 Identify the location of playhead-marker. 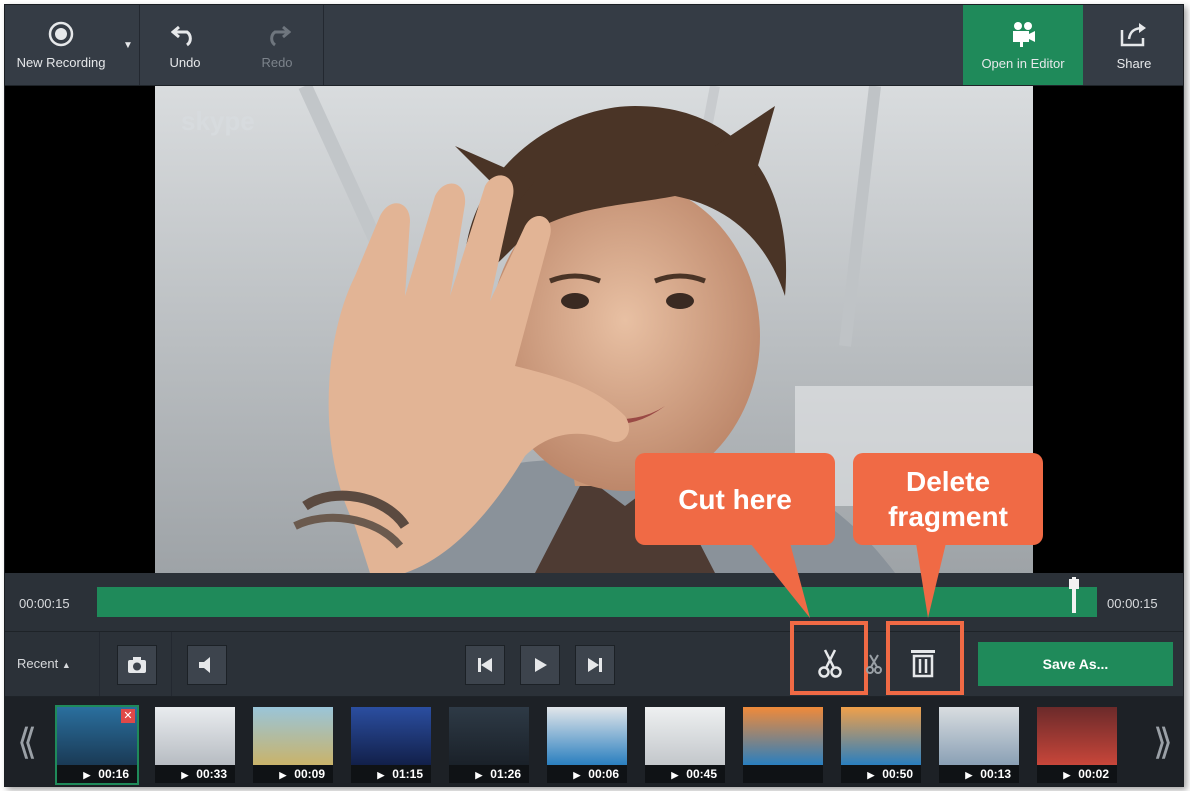
(1074, 595).